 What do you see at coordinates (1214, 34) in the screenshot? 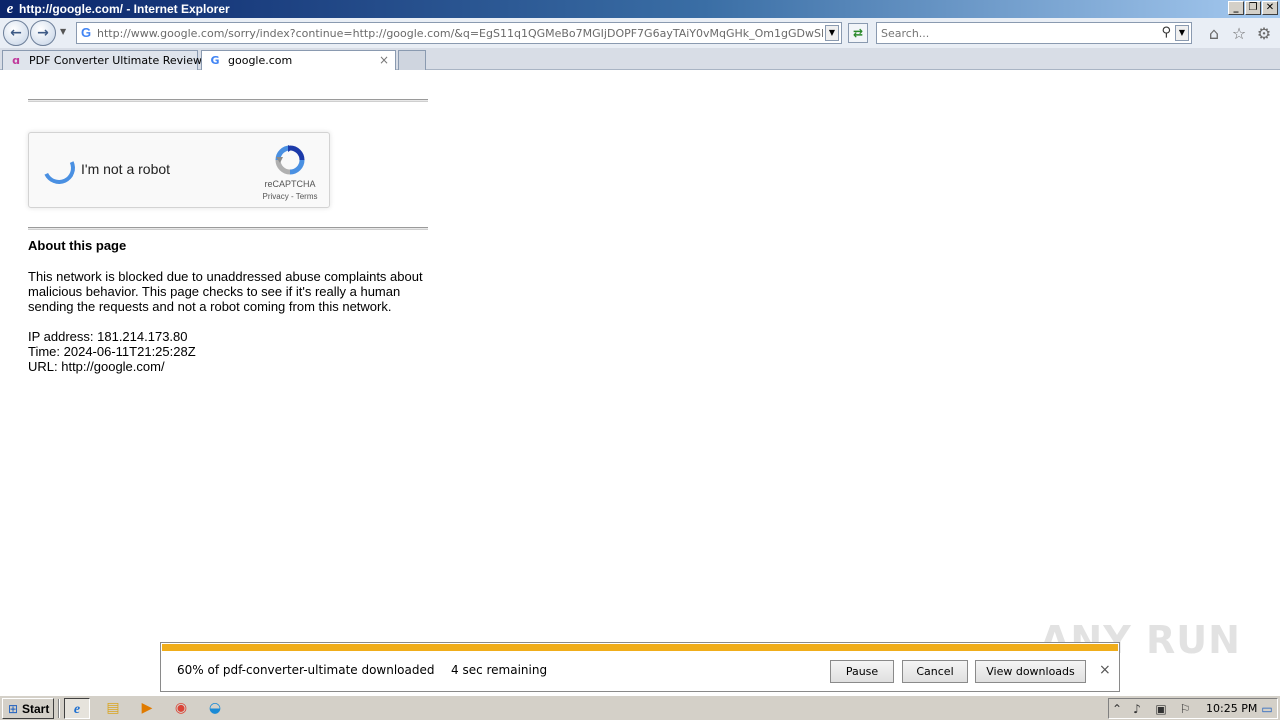
I see `home-icon: ⌂` at bounding box center [1214, 34].